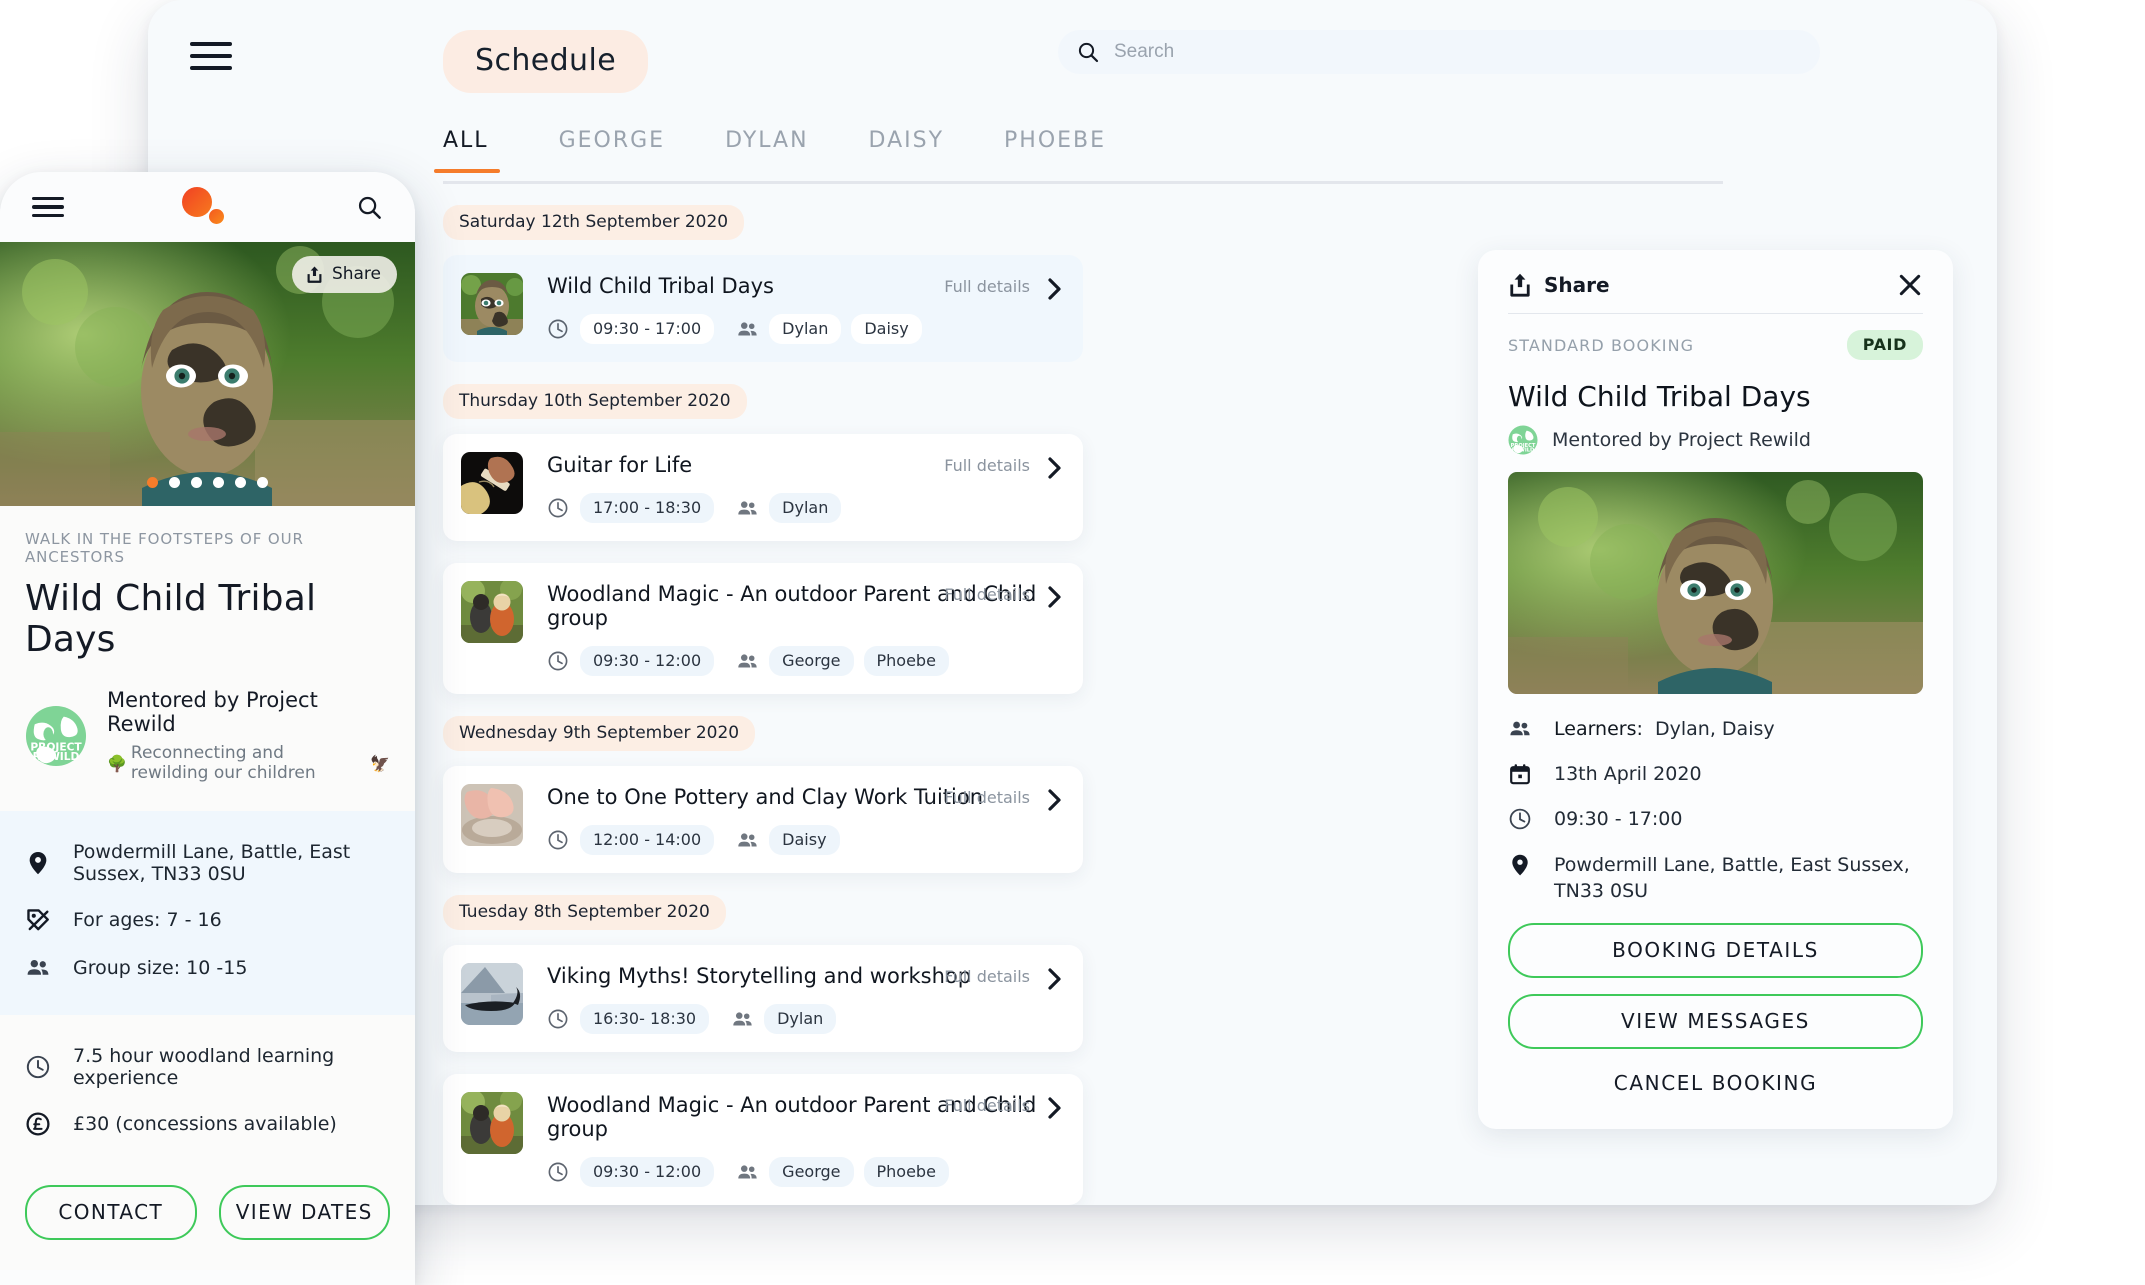  What do you see at coordinates (207, 968) in the screenshot?
I see `mobile-info-row: Group size: 10 -15` at bounding box center [207, 968].